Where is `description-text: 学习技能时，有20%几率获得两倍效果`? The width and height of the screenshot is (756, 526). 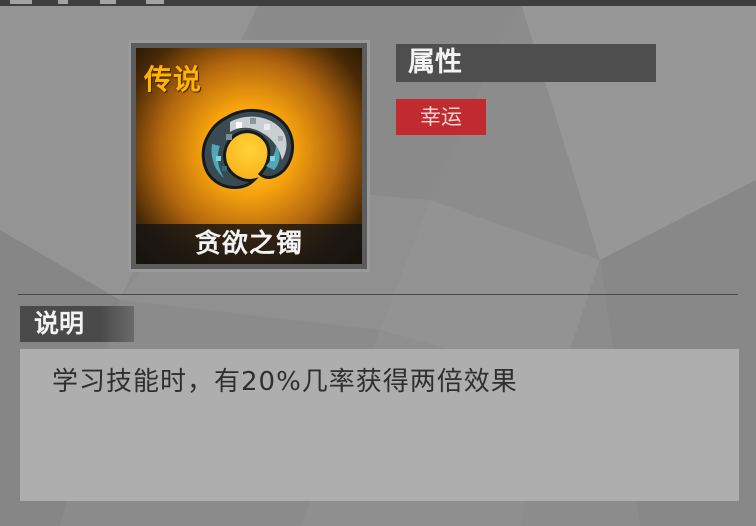 description-text: 学习技能时，有20%几率获得两倍效果 is located at coordinates (285, 382).